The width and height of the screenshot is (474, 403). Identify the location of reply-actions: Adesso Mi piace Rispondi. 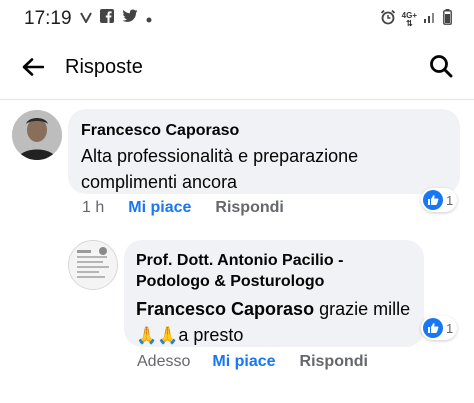
(252, 362).